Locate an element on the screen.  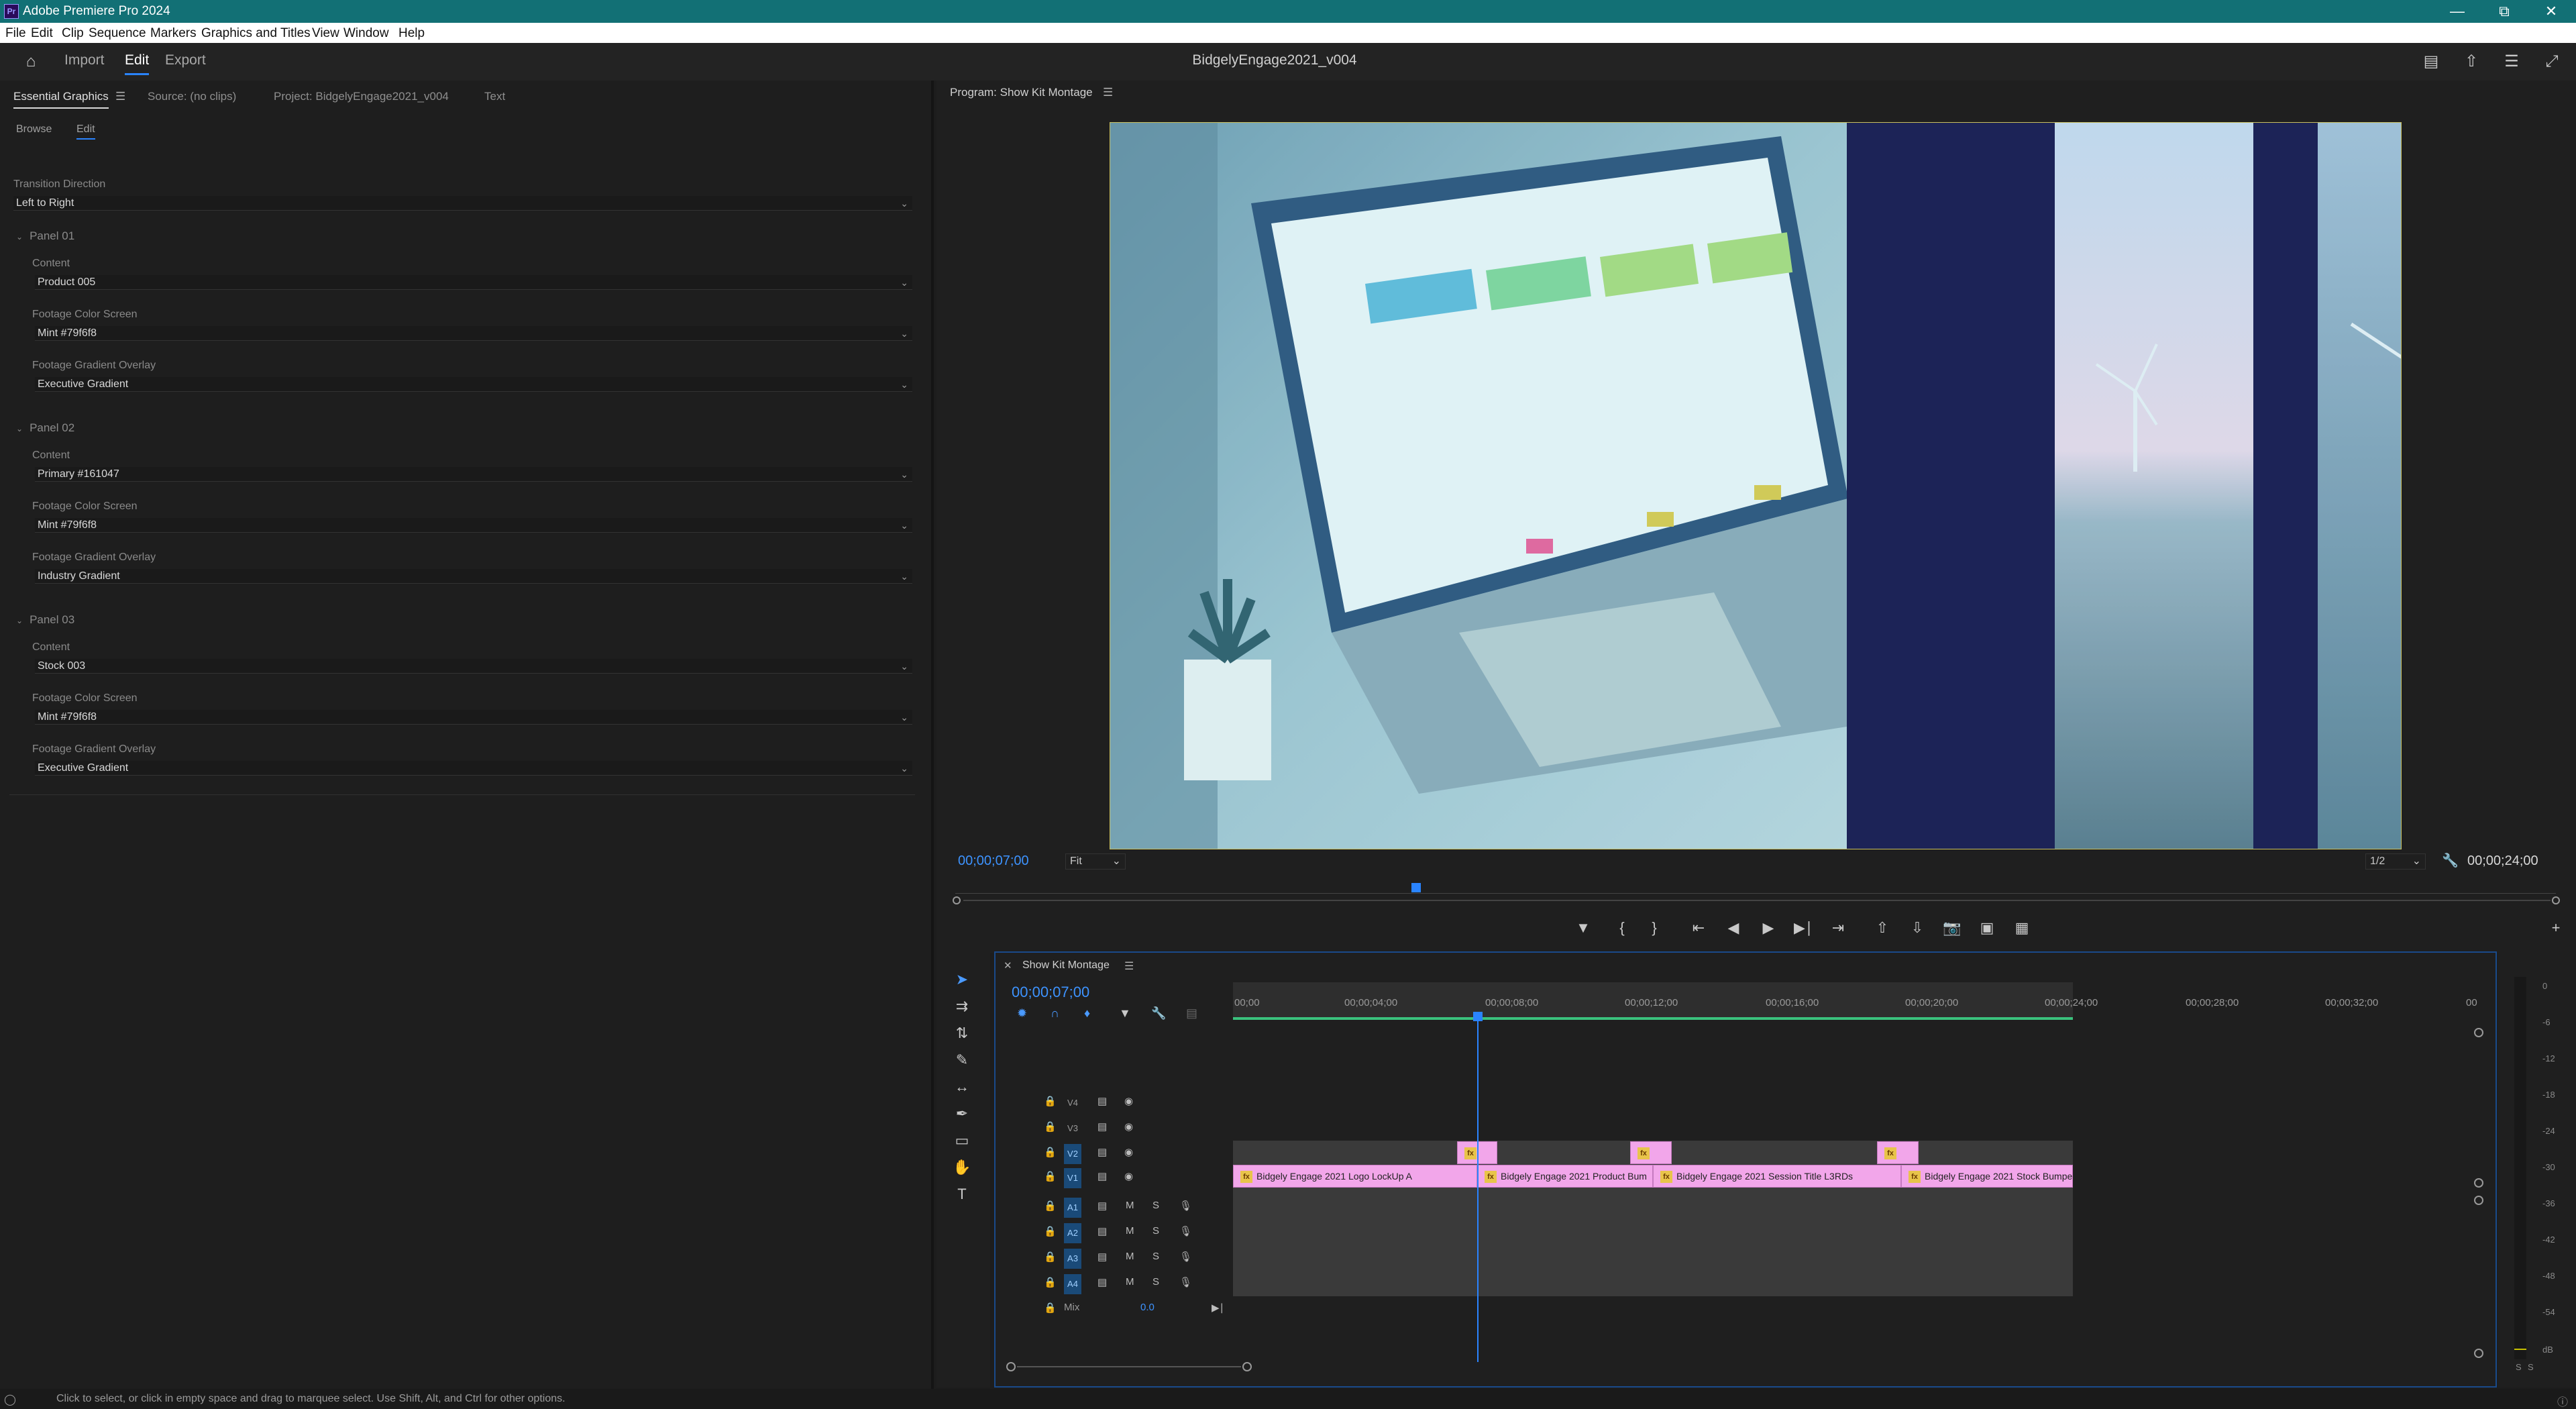
captions-icon: ▤ is located at coordinates (2431, 61).